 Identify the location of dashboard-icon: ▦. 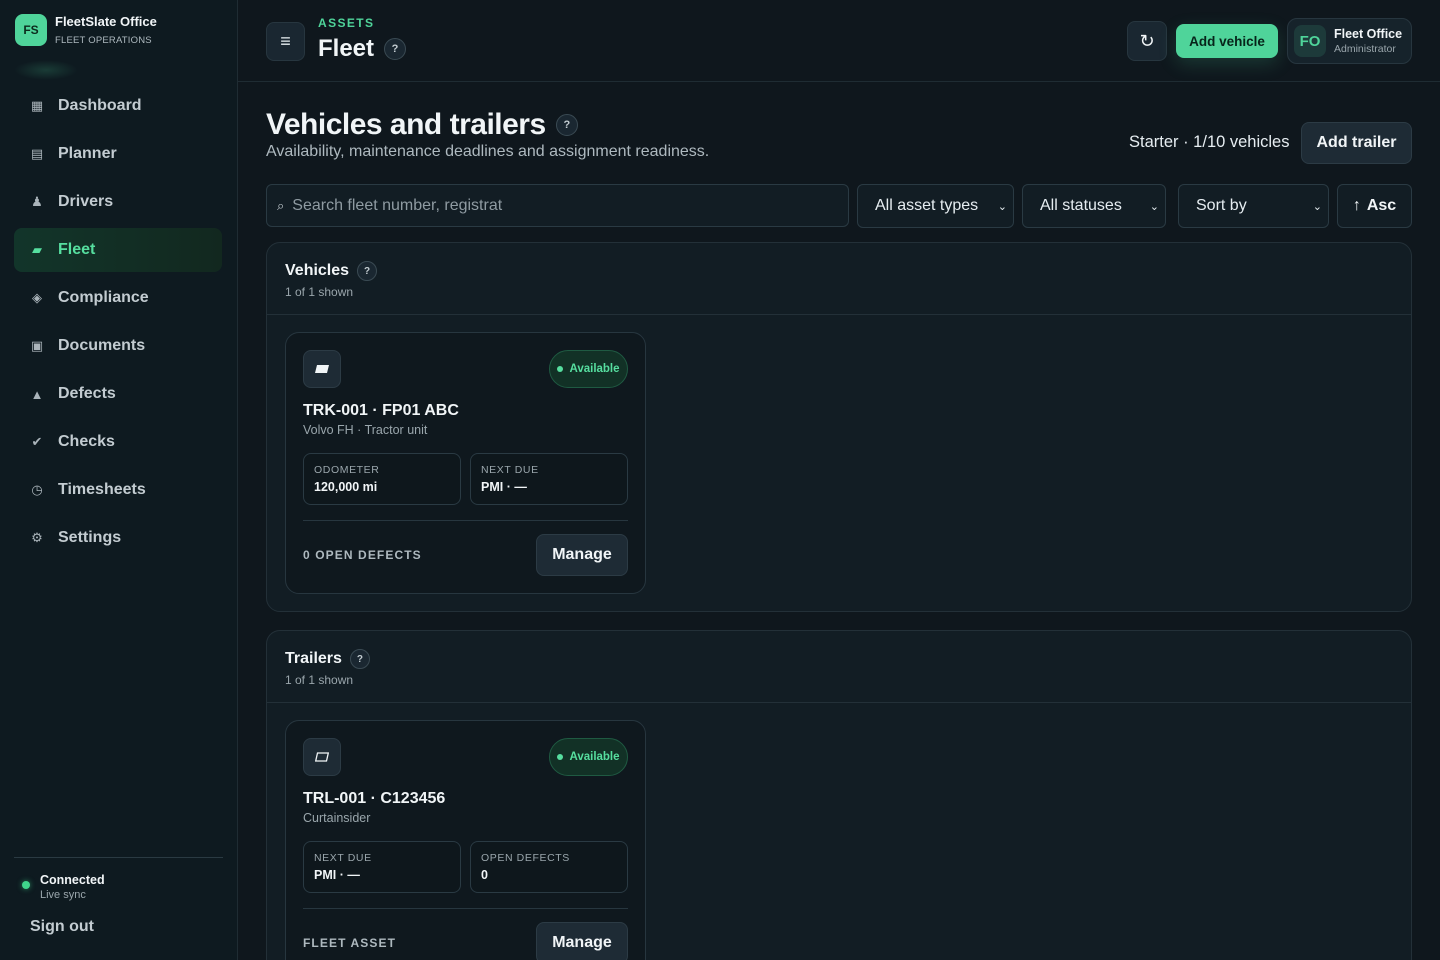
(37, 105).